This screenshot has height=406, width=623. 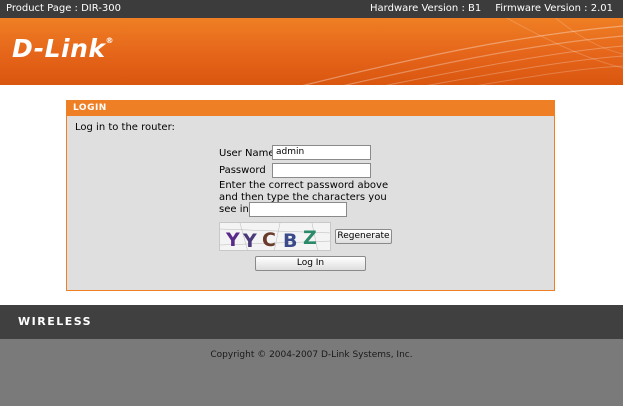 I want to click on password-label: Password, so click(x=242, y=170).